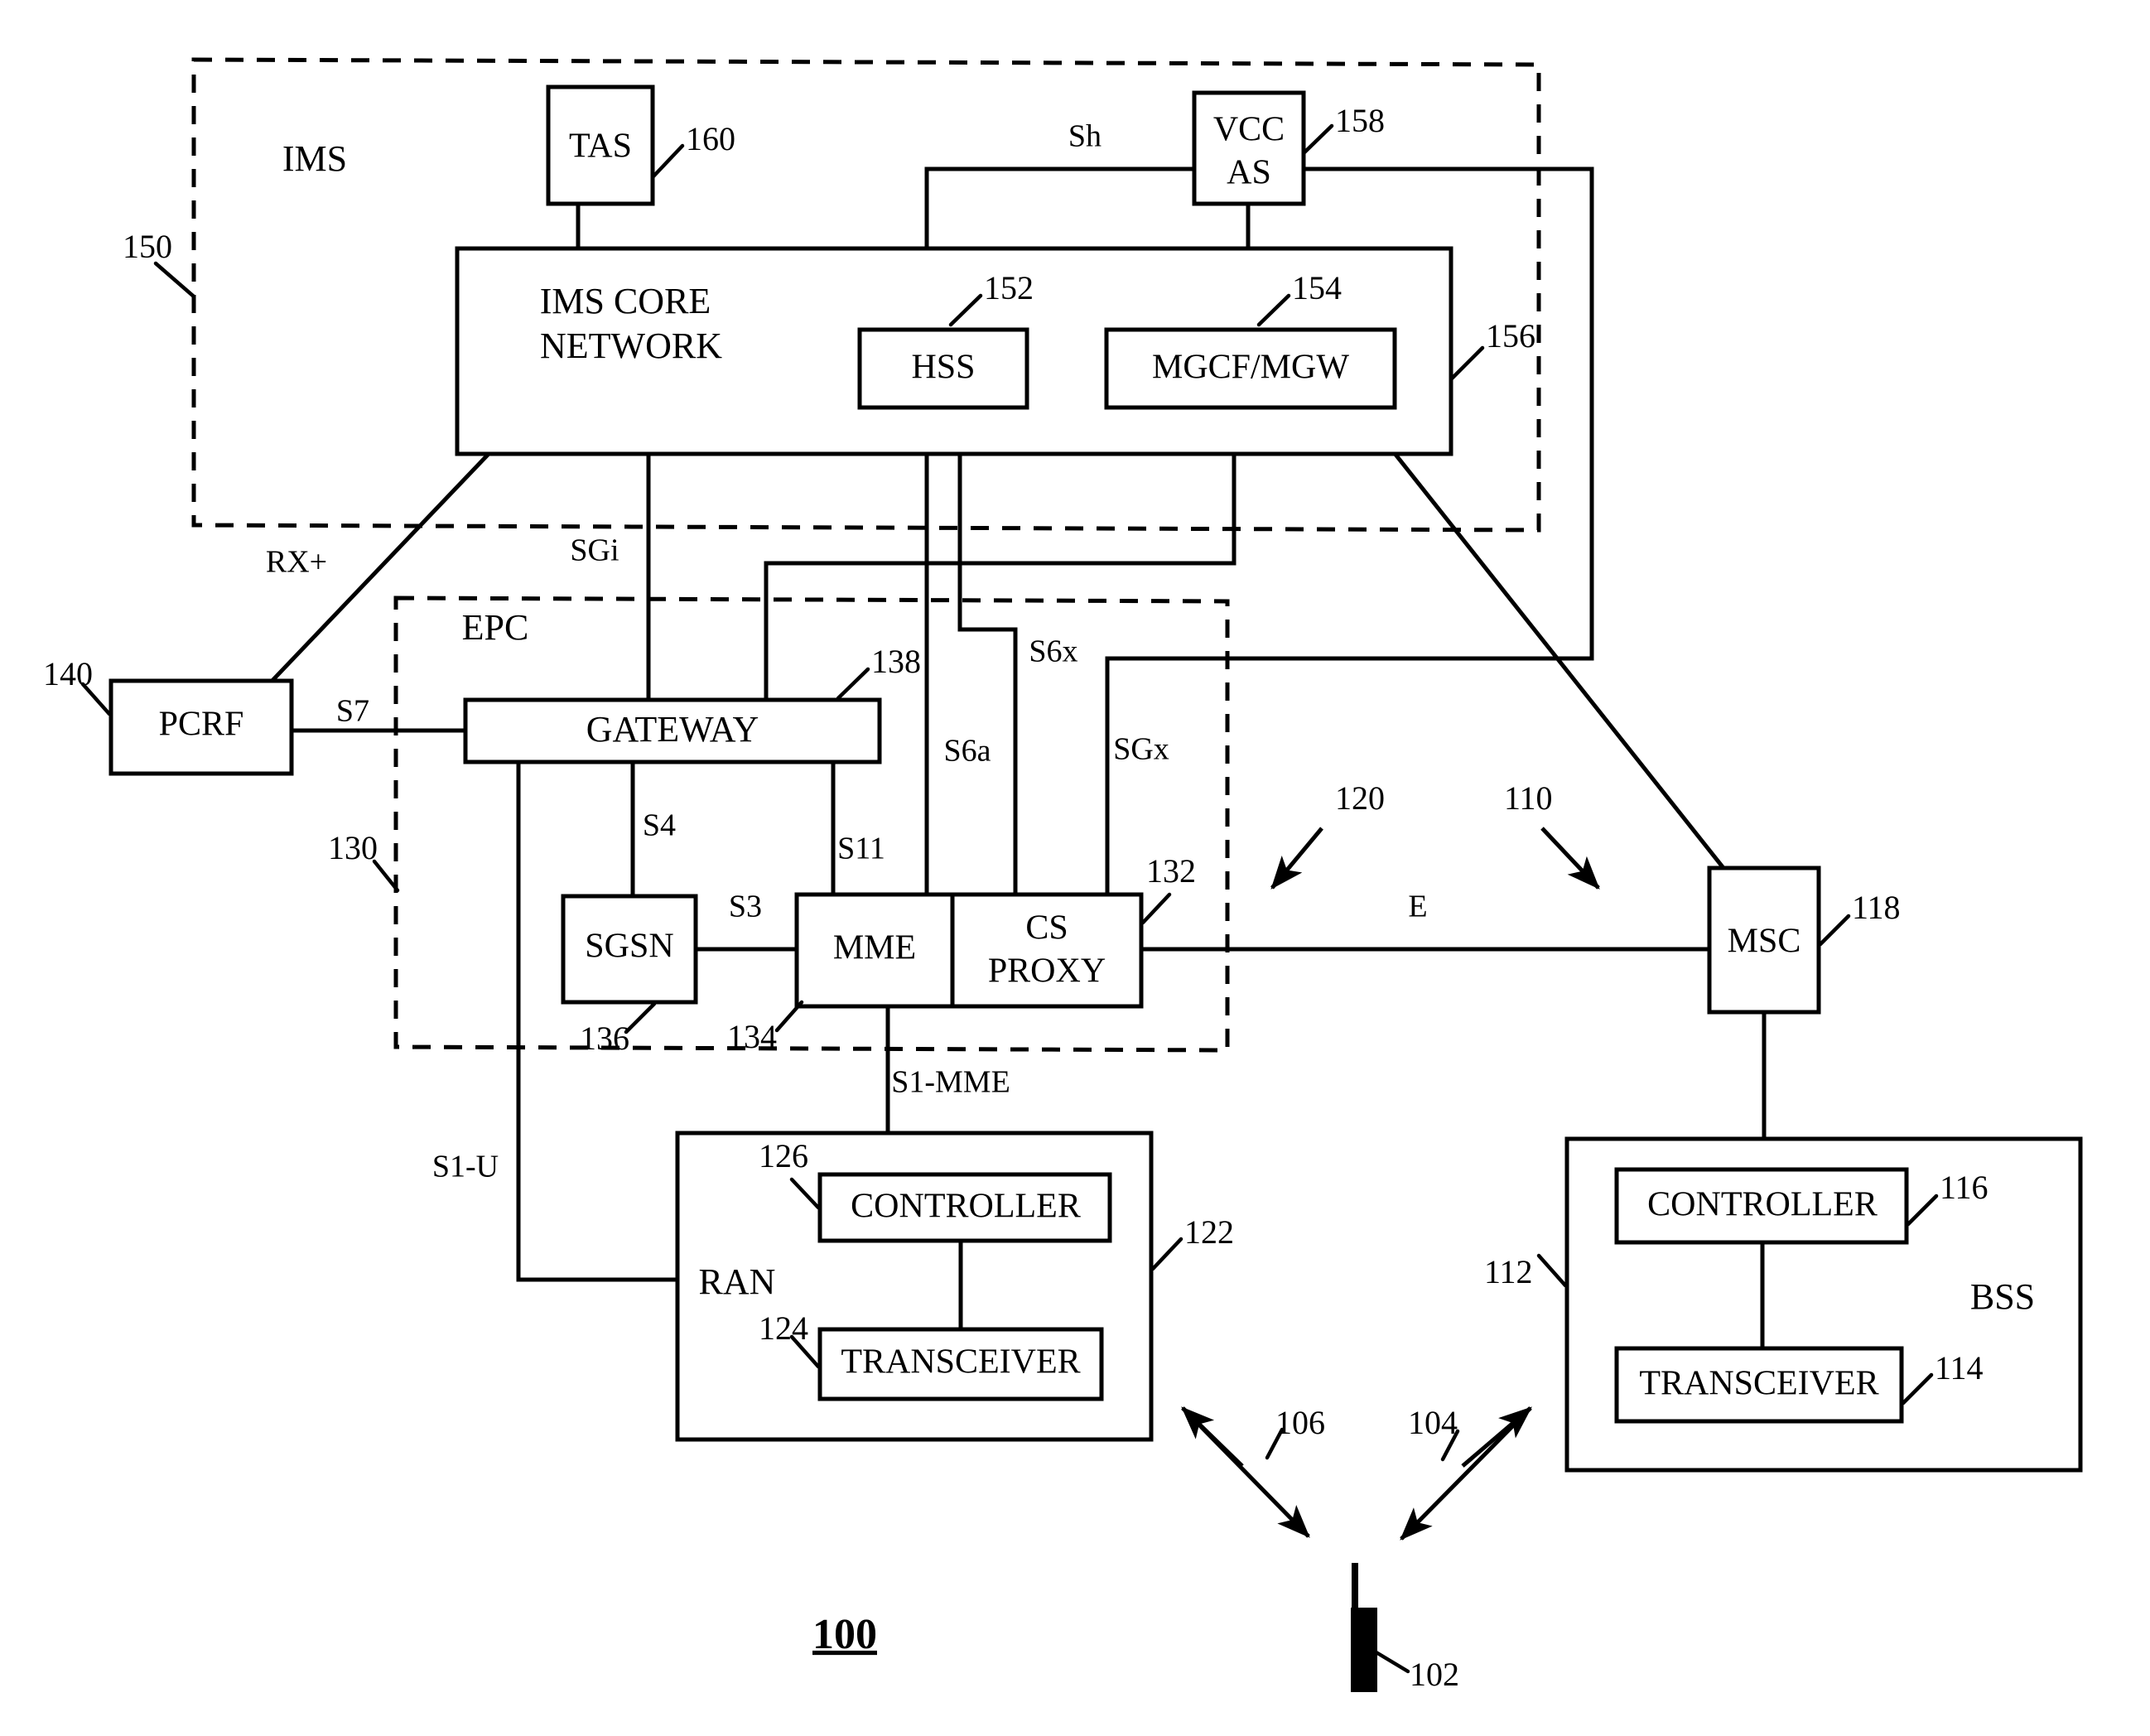 This screenshot has height=1736, width=2150. What do you see at coordinates (1764, 942) in the screenshot?
I see `box-msc-label: MSC` at bounding box center [1764, 942].